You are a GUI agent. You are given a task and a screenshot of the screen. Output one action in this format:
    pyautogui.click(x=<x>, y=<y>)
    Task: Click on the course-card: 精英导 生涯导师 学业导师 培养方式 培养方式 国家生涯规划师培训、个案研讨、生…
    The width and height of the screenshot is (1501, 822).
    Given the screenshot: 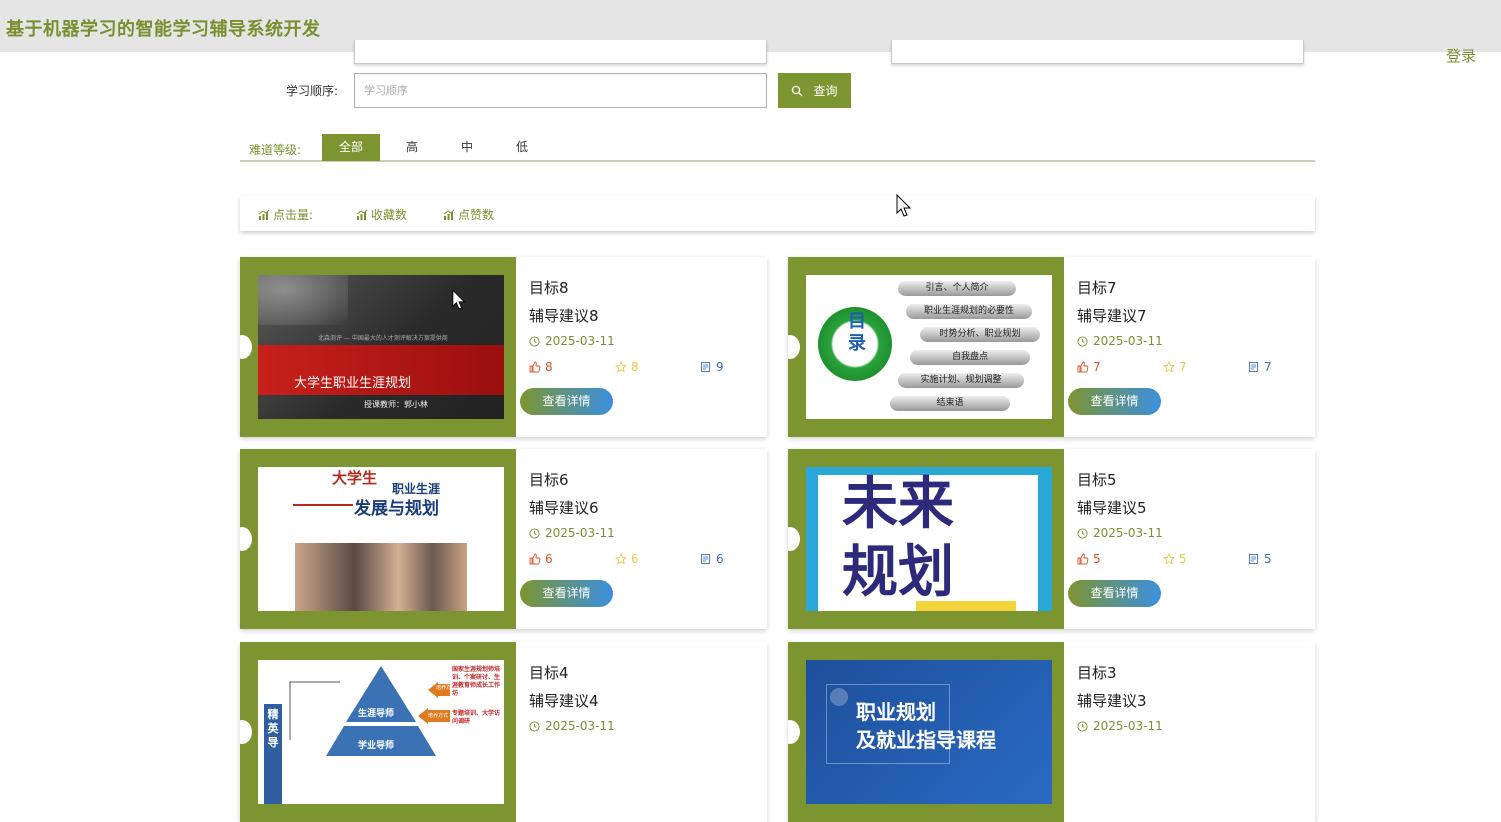 What is the action you would take?
    pyautogui.click(x=503, y=732)
    